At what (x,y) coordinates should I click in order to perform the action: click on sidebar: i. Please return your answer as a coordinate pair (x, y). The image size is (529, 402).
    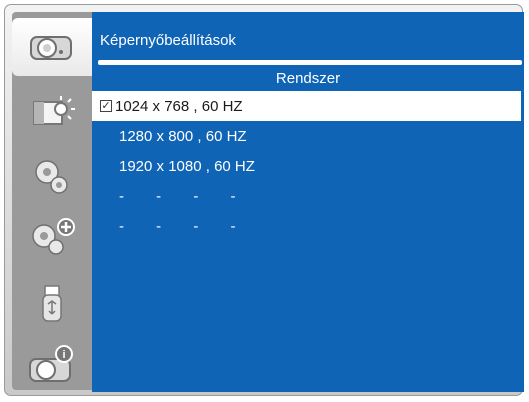
    Looking at the image, I should click on (52, 201).